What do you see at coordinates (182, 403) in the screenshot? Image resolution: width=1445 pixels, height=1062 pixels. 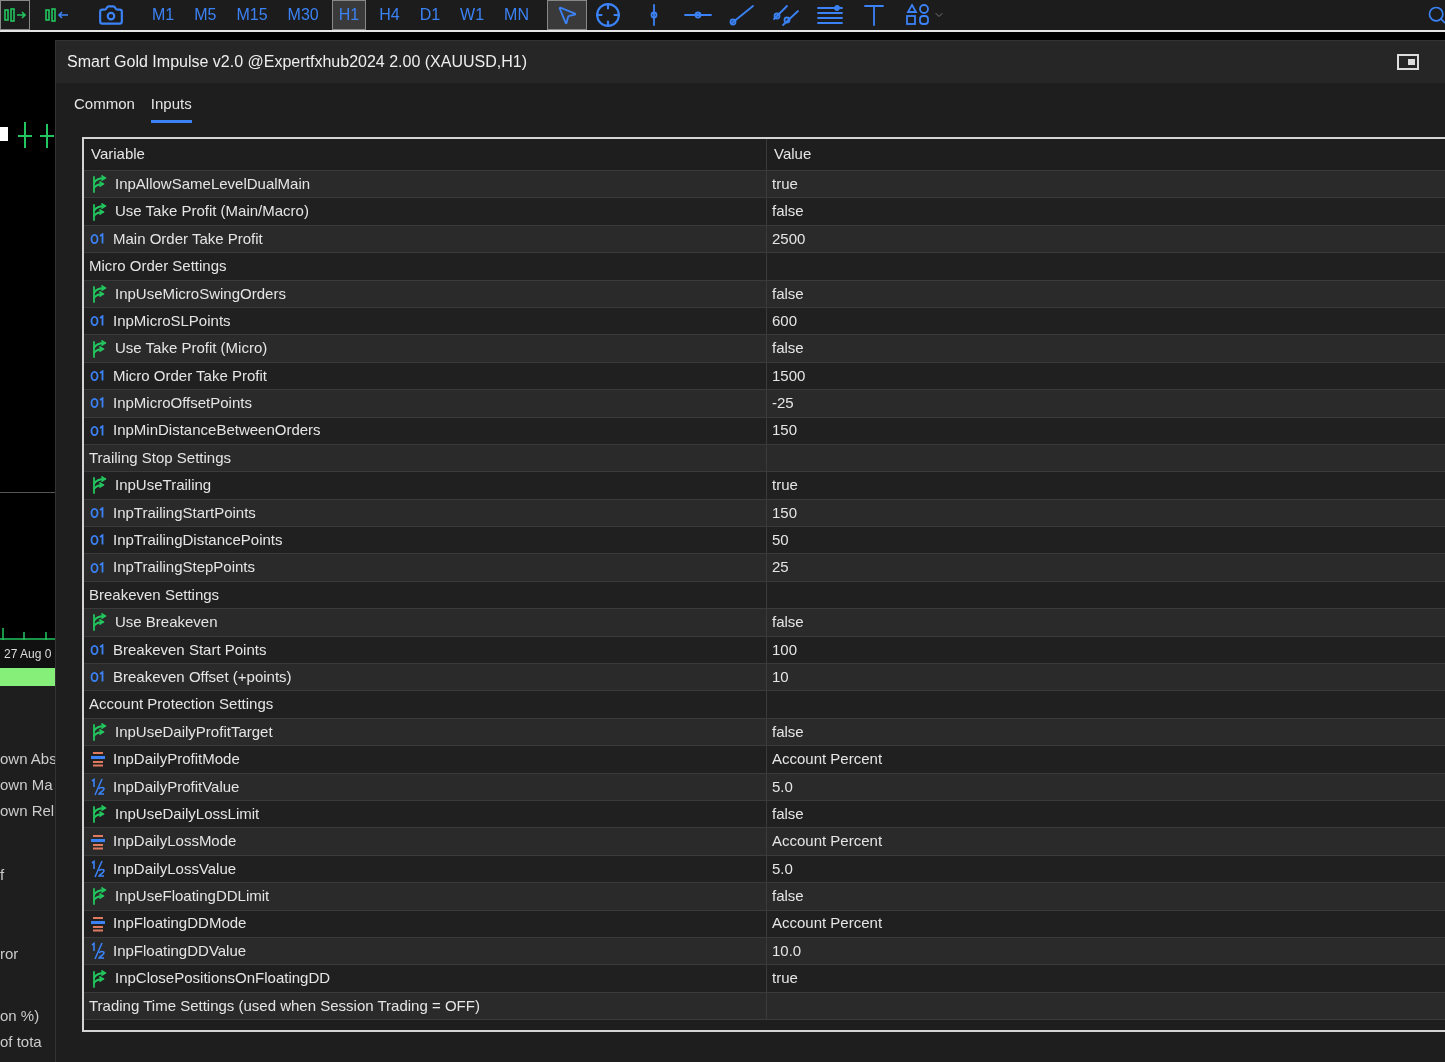 I see `variable-cell-text: InpMicroOffsetPoints` at bounding box center [182, 403].